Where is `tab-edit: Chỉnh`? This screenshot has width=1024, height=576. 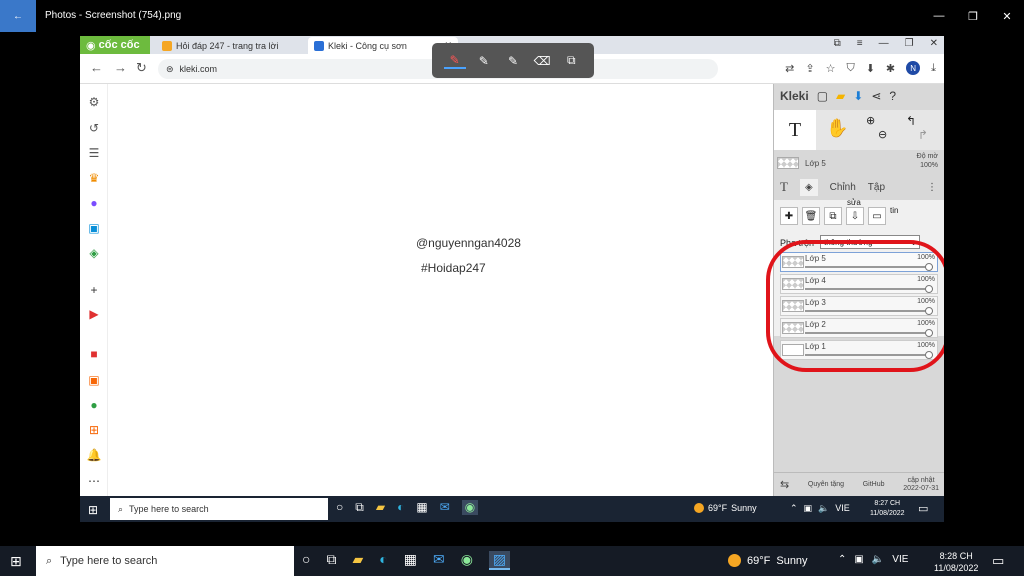
tab-edit: Chỉnh is located at coordinates (843, 187).